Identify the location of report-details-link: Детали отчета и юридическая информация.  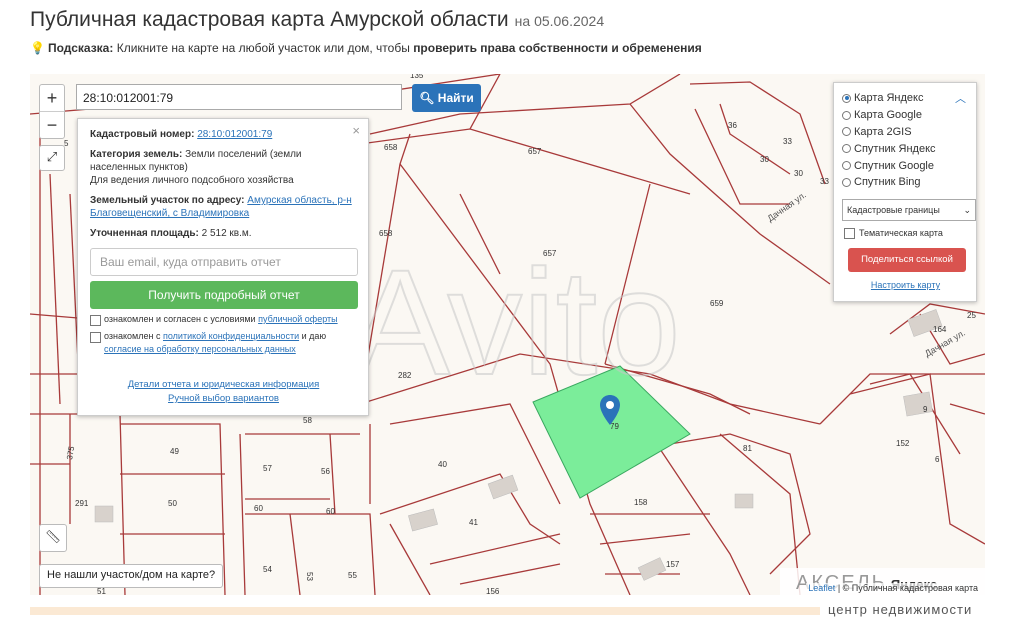
(224, 384).